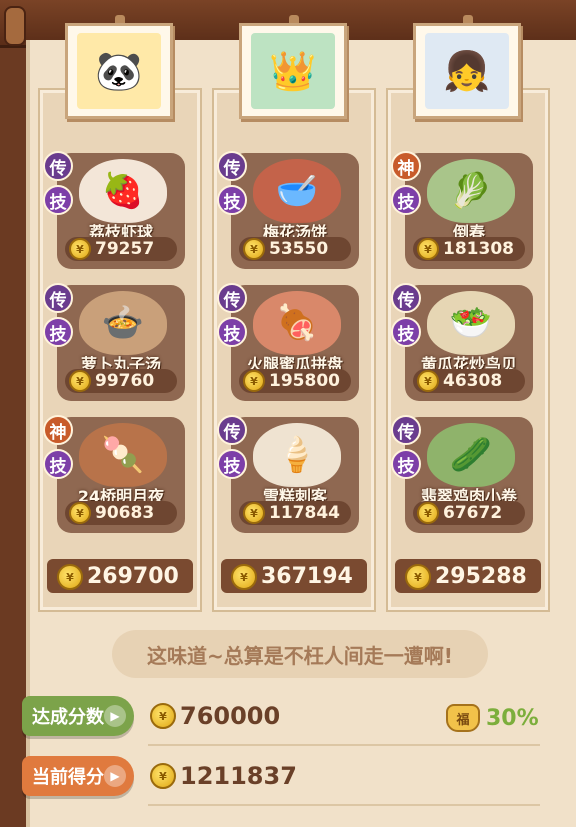  Describe the element at coordinates (15, 26) in the screenshot. I see `frame-knob` at that location.